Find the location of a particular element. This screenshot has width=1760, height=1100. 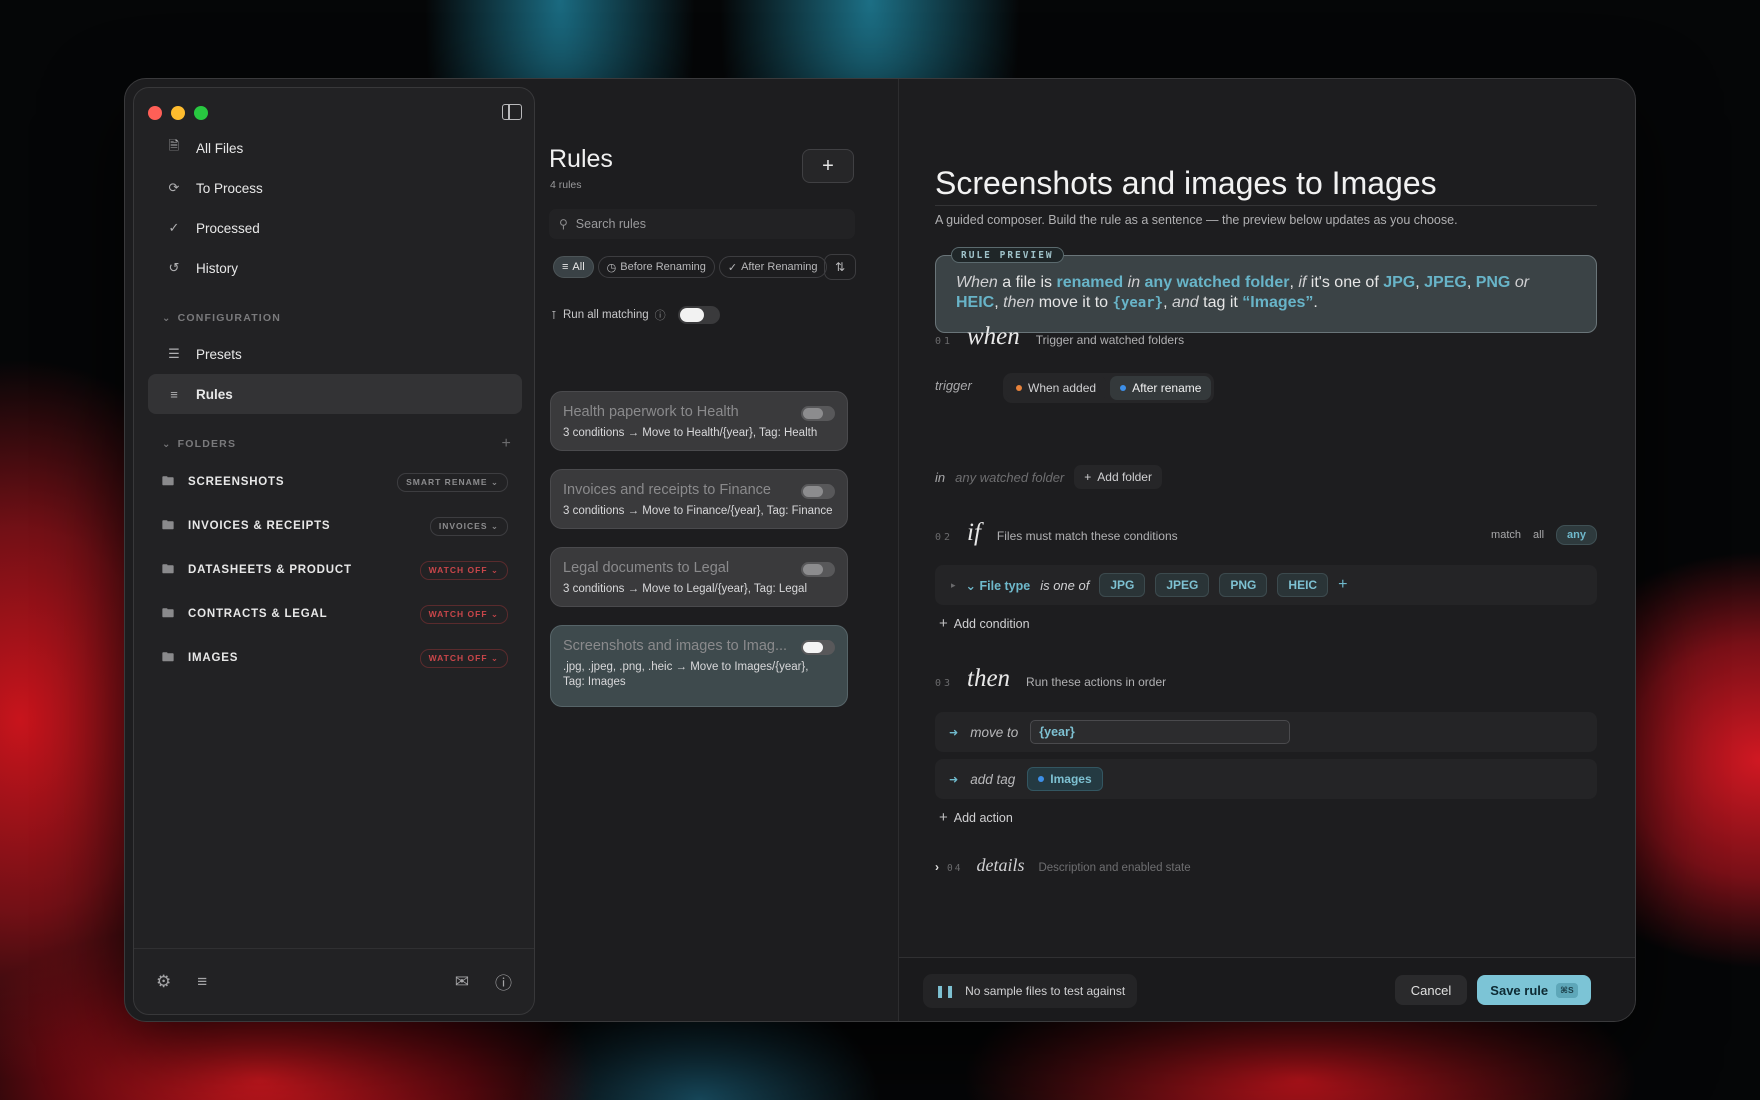

value-chip: HEIC is located at coordinates (1303, 585).